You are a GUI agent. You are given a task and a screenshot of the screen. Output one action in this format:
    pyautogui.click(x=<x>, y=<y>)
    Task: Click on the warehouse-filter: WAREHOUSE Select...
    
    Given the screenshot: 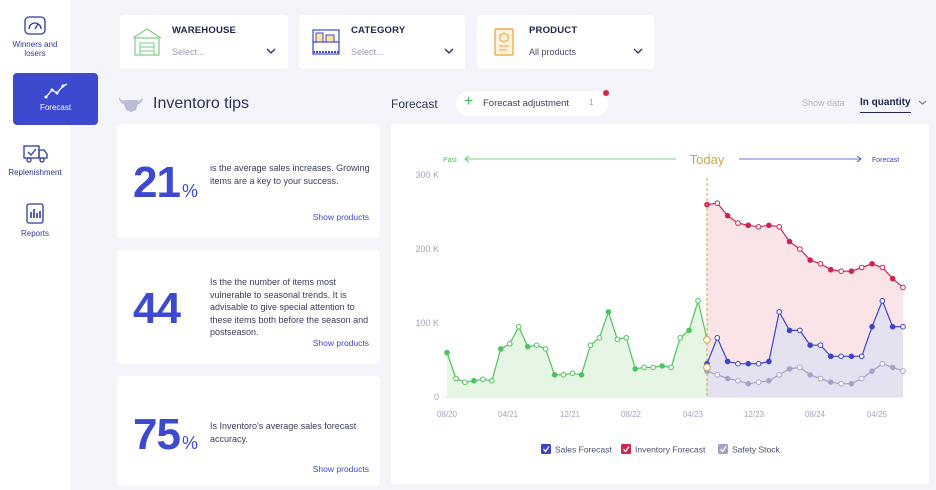 What is the action you would take?
    pyautogui.click(x=204, y=42)
    